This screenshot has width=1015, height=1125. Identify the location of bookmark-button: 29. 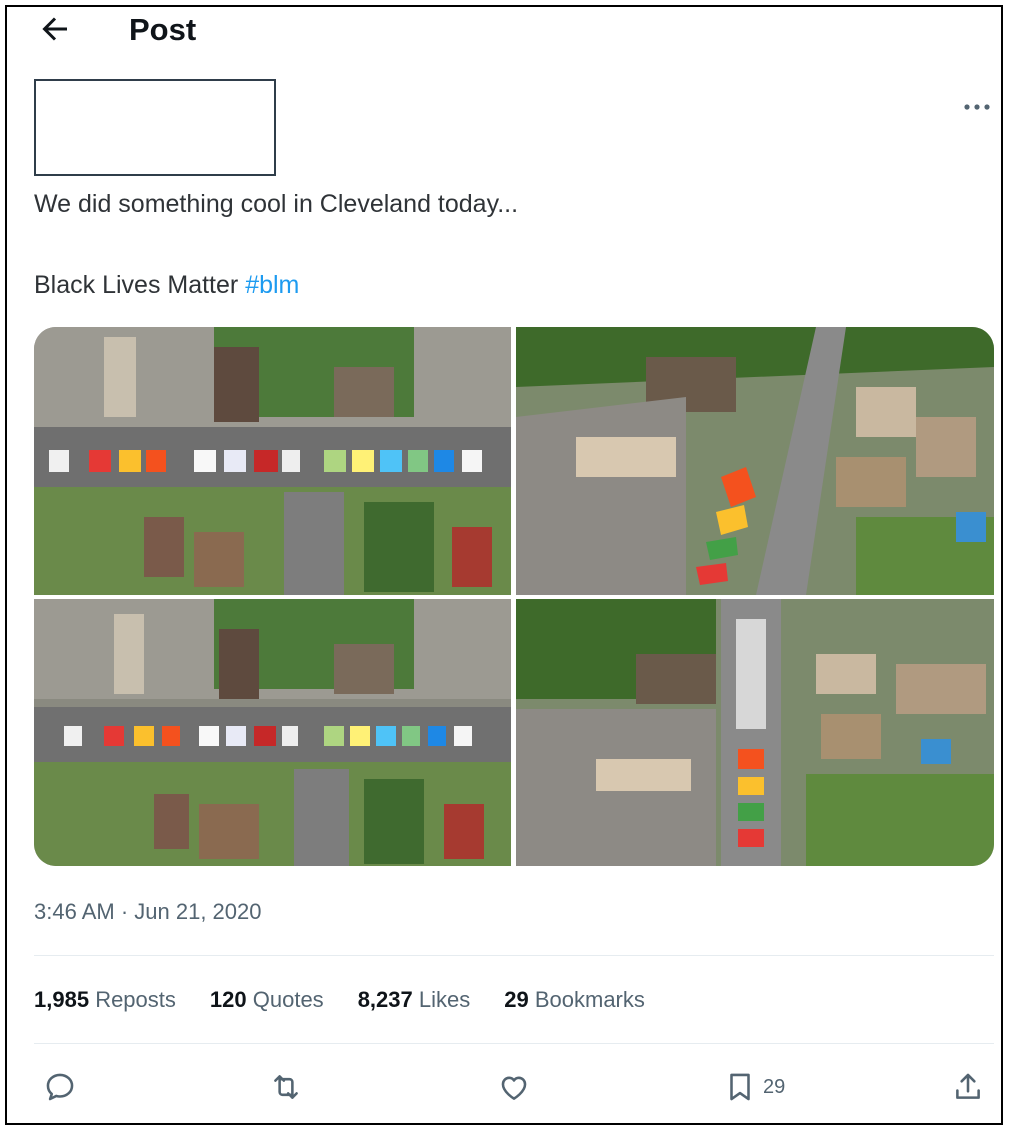
(754, 1087).